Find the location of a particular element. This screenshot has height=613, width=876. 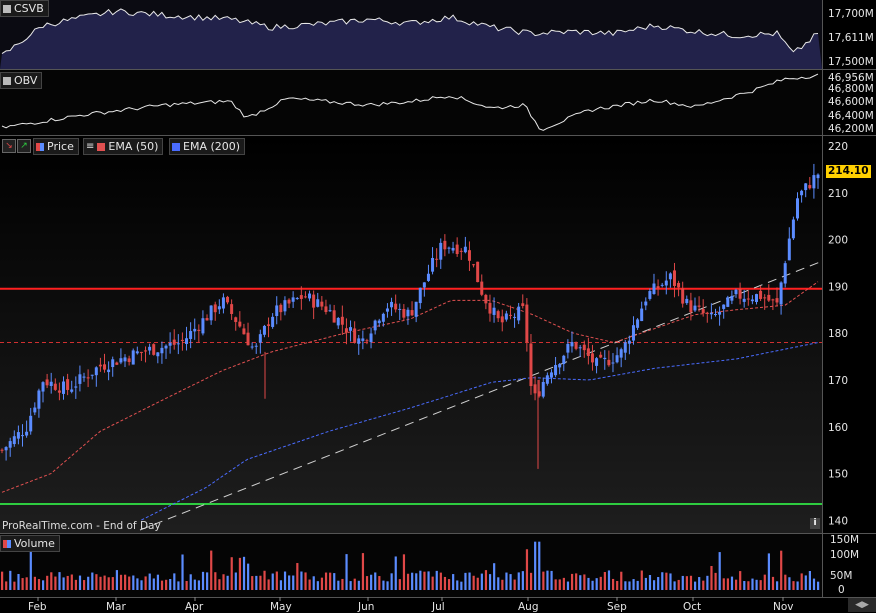

ema200-legend: EMA (200) is located at coordinates (207, 146).